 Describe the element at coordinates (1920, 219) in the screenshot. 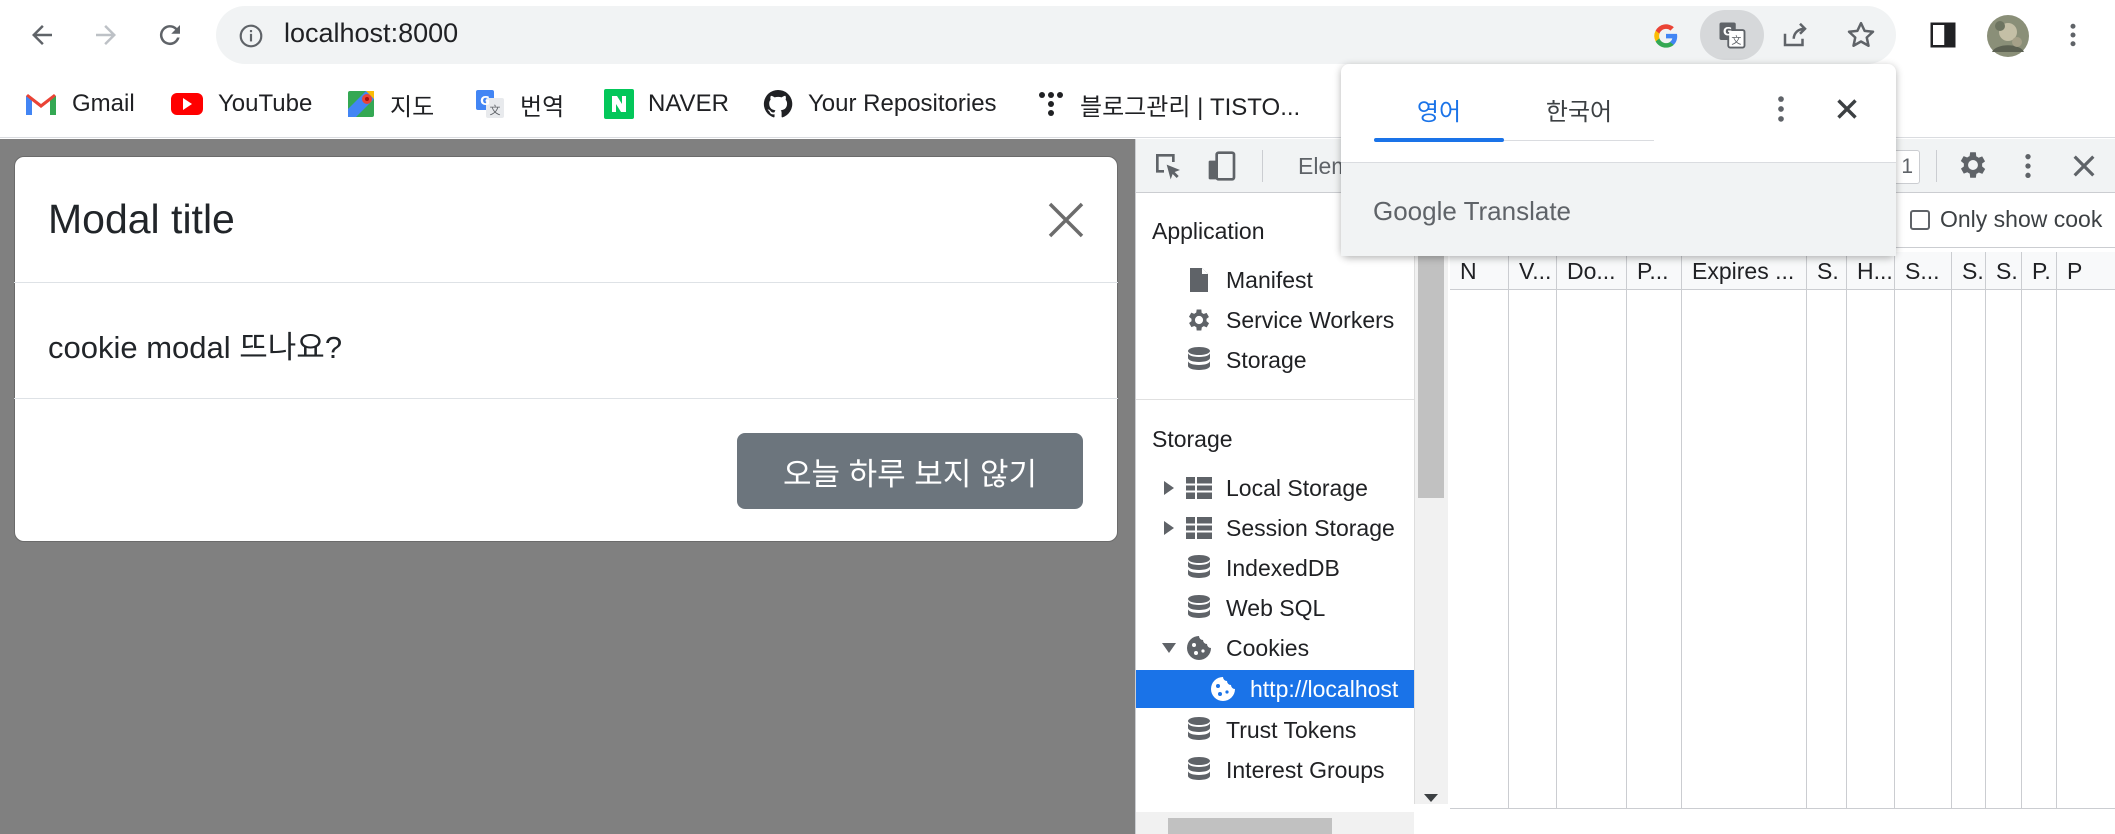

I see `only-show-checkbox` at that location.